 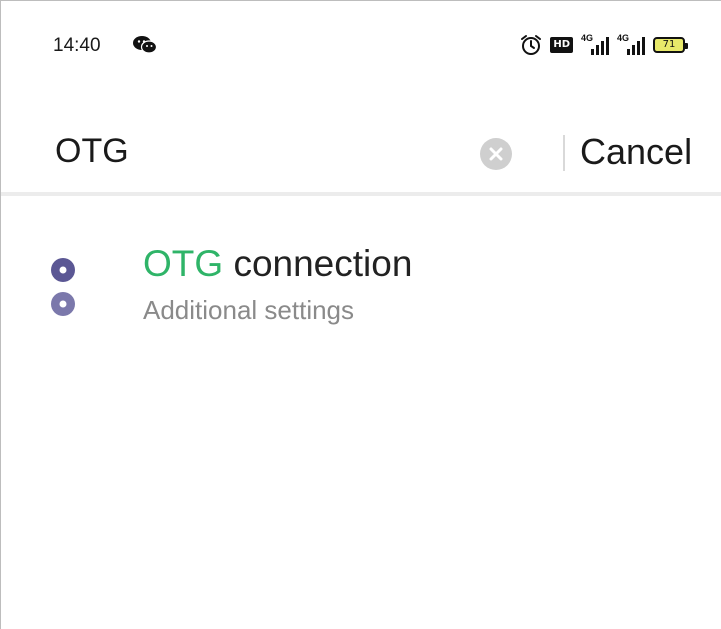 I want to click on result-title: OTG connection, so click(x=277, y=264).